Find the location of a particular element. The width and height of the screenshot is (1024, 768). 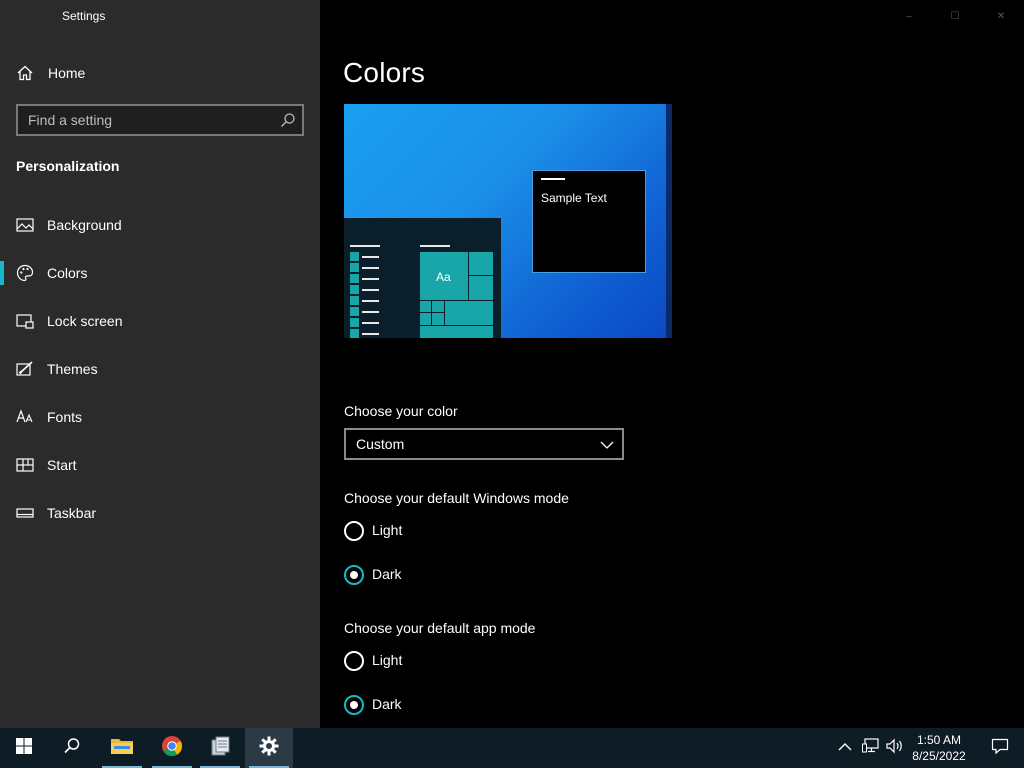

taskbar-search-button is located at coordinates (72, 748).